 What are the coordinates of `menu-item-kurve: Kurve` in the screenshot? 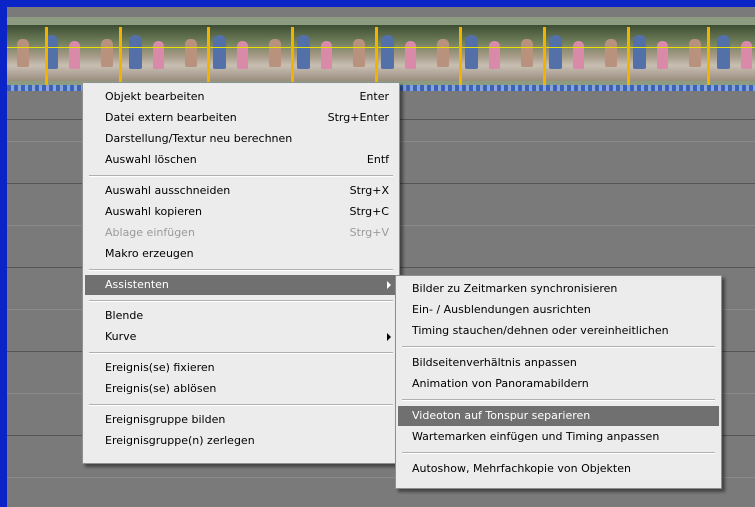 It's located at (241, 337).